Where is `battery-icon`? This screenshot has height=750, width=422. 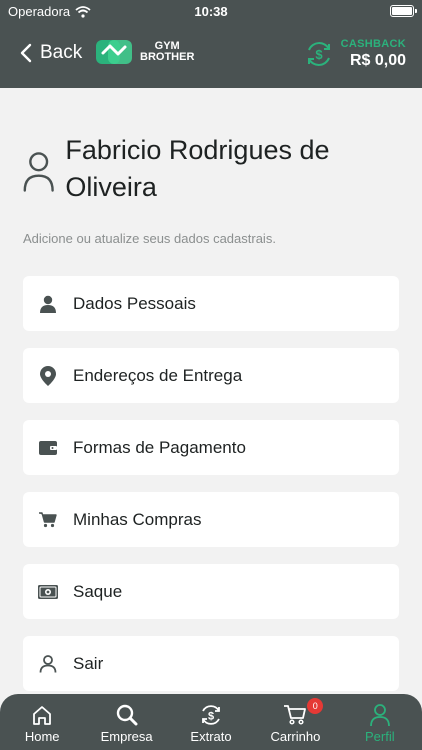 battery-icon is located at coordinates (403, 11).